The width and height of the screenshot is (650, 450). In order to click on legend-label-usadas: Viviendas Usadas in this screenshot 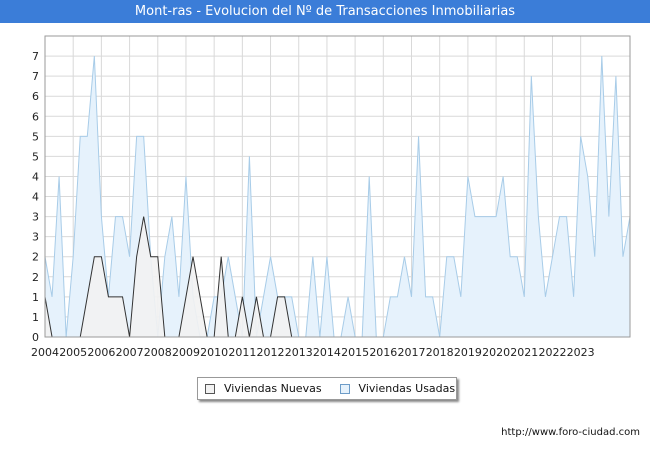, I will do `click(407, 388)`.